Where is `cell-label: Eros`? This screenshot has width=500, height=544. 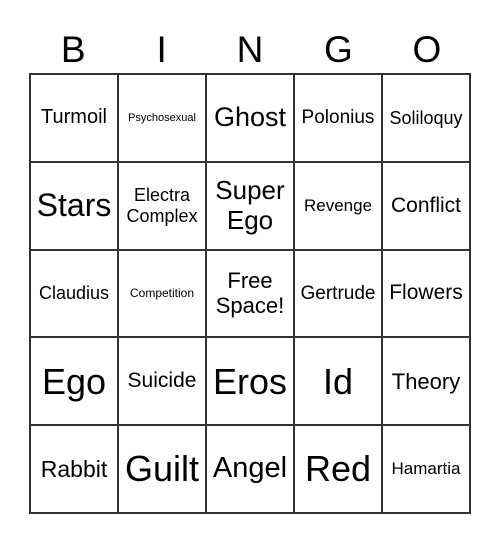
cell-label: Eros is located at coordinates (250, 381).